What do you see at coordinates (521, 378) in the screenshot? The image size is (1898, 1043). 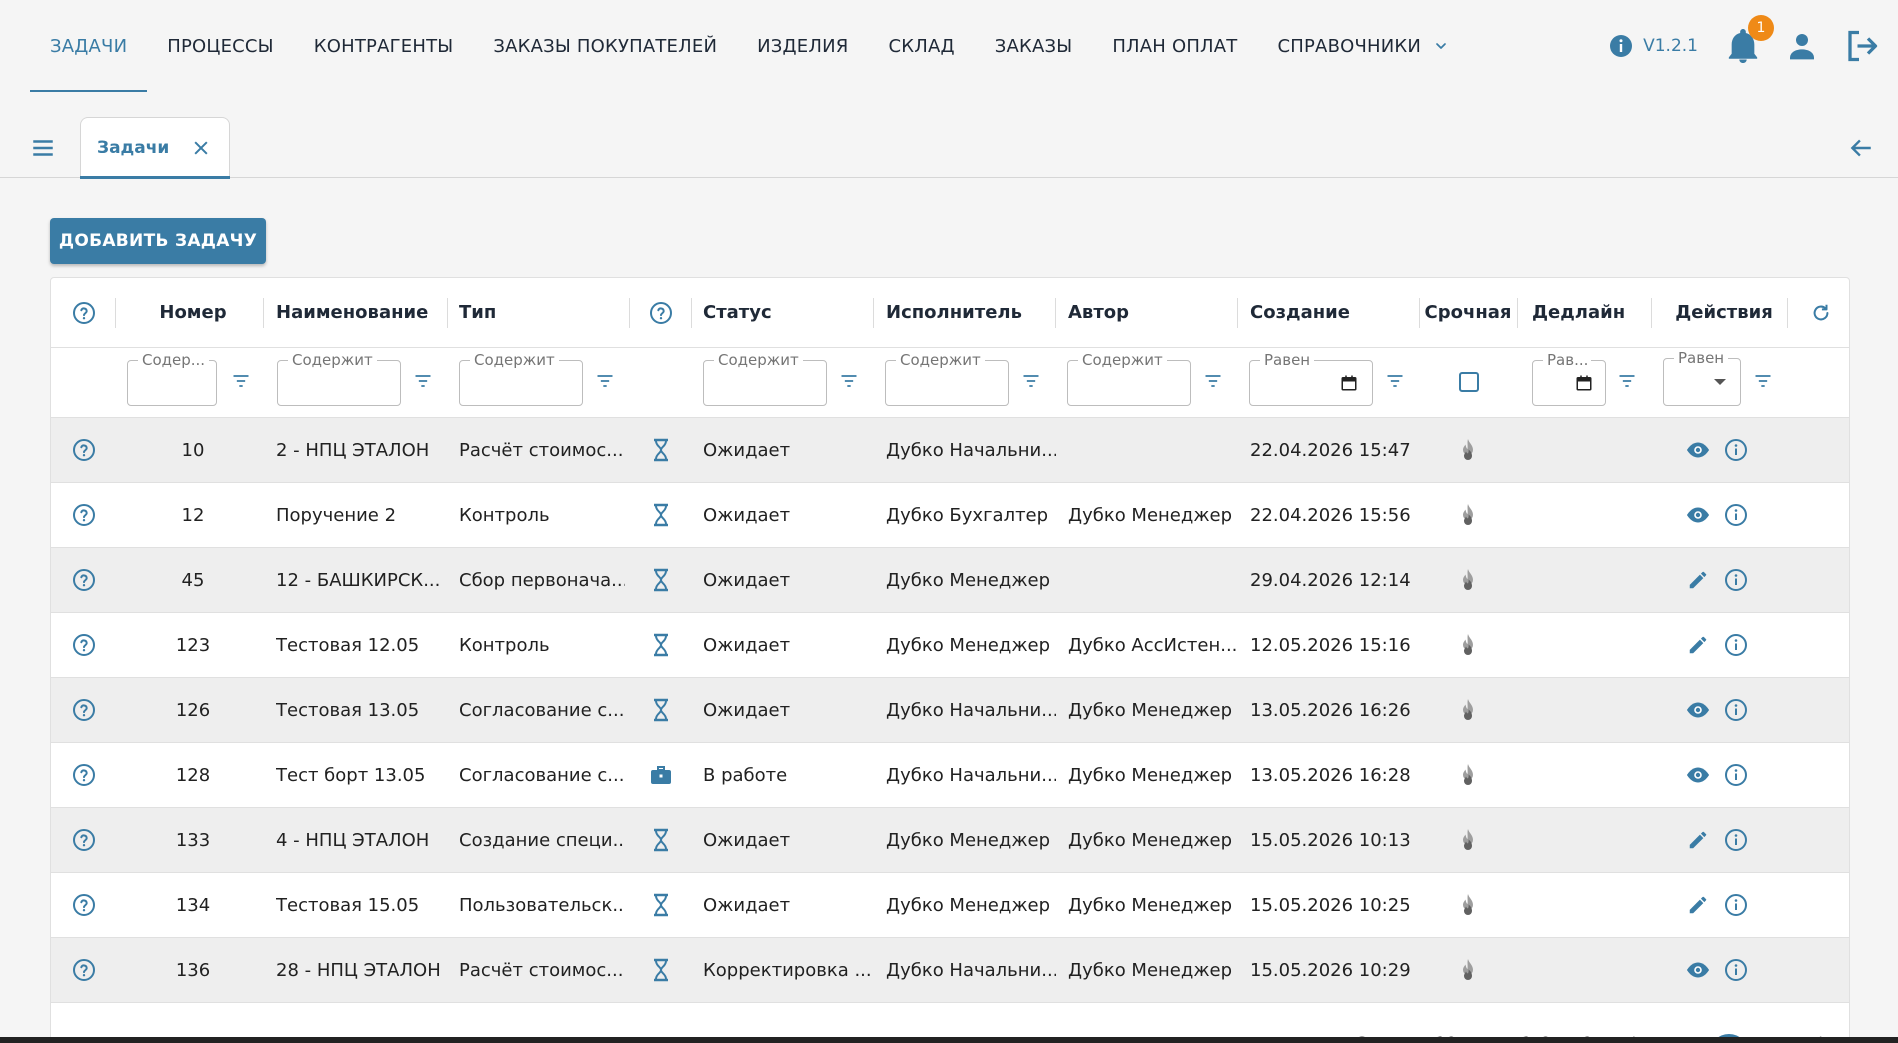 I see `filter-type-input: Содержит` at bounding box center [521, 378].